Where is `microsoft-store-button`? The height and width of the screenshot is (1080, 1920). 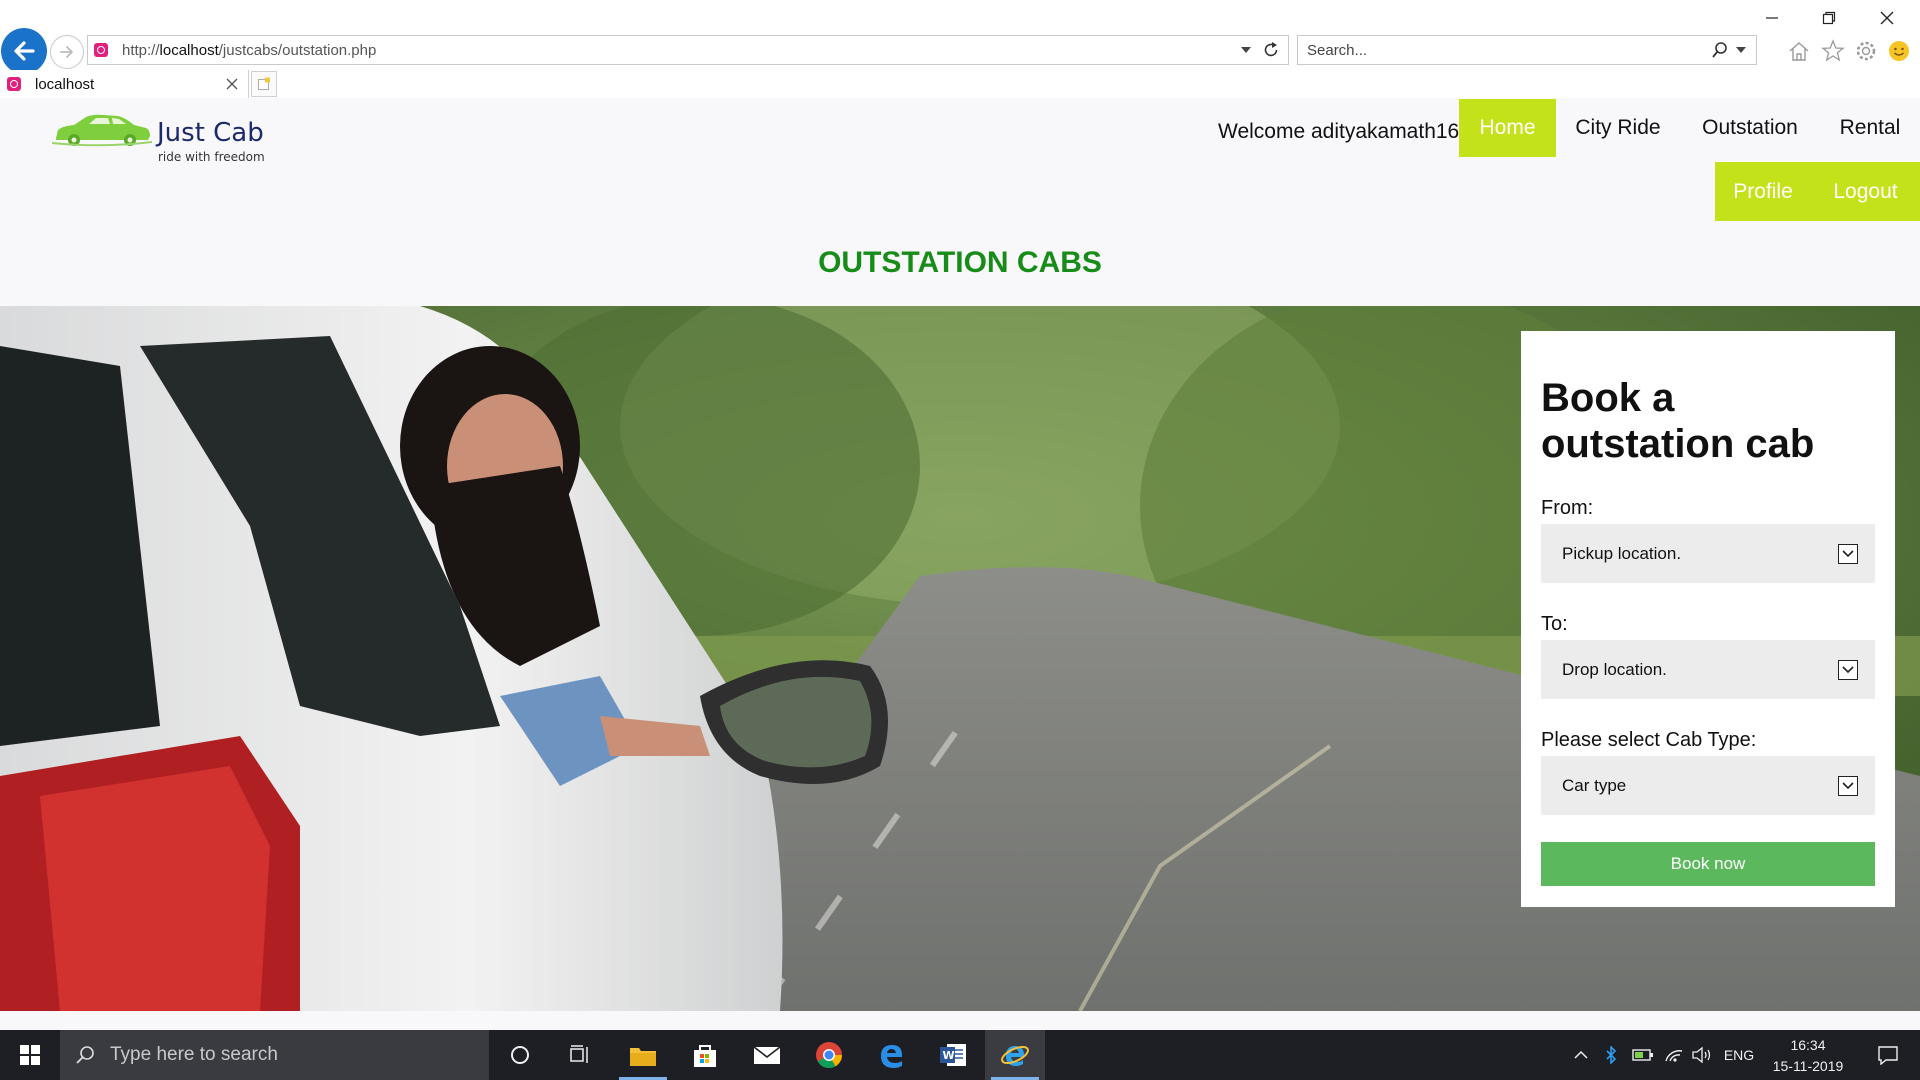 microsoft-store-button is located at coordinates (705, 1055).